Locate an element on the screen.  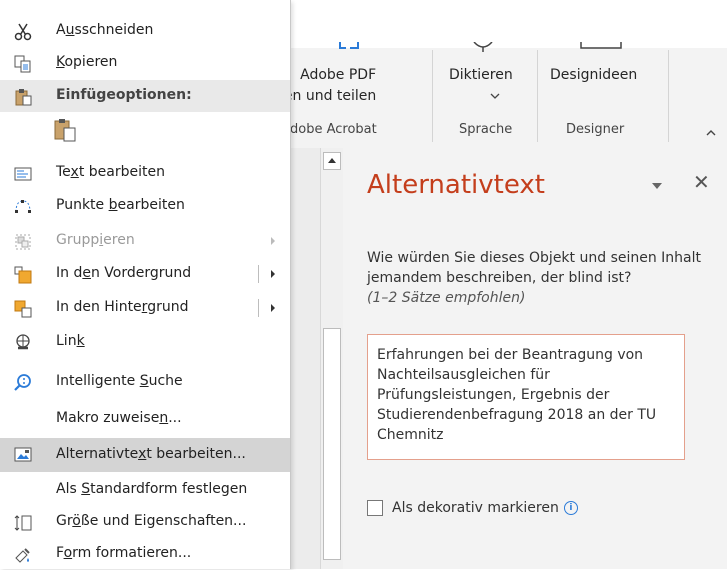
ribbon-group-speech: Diktieren Sprache is located at coordinates (485, 95).